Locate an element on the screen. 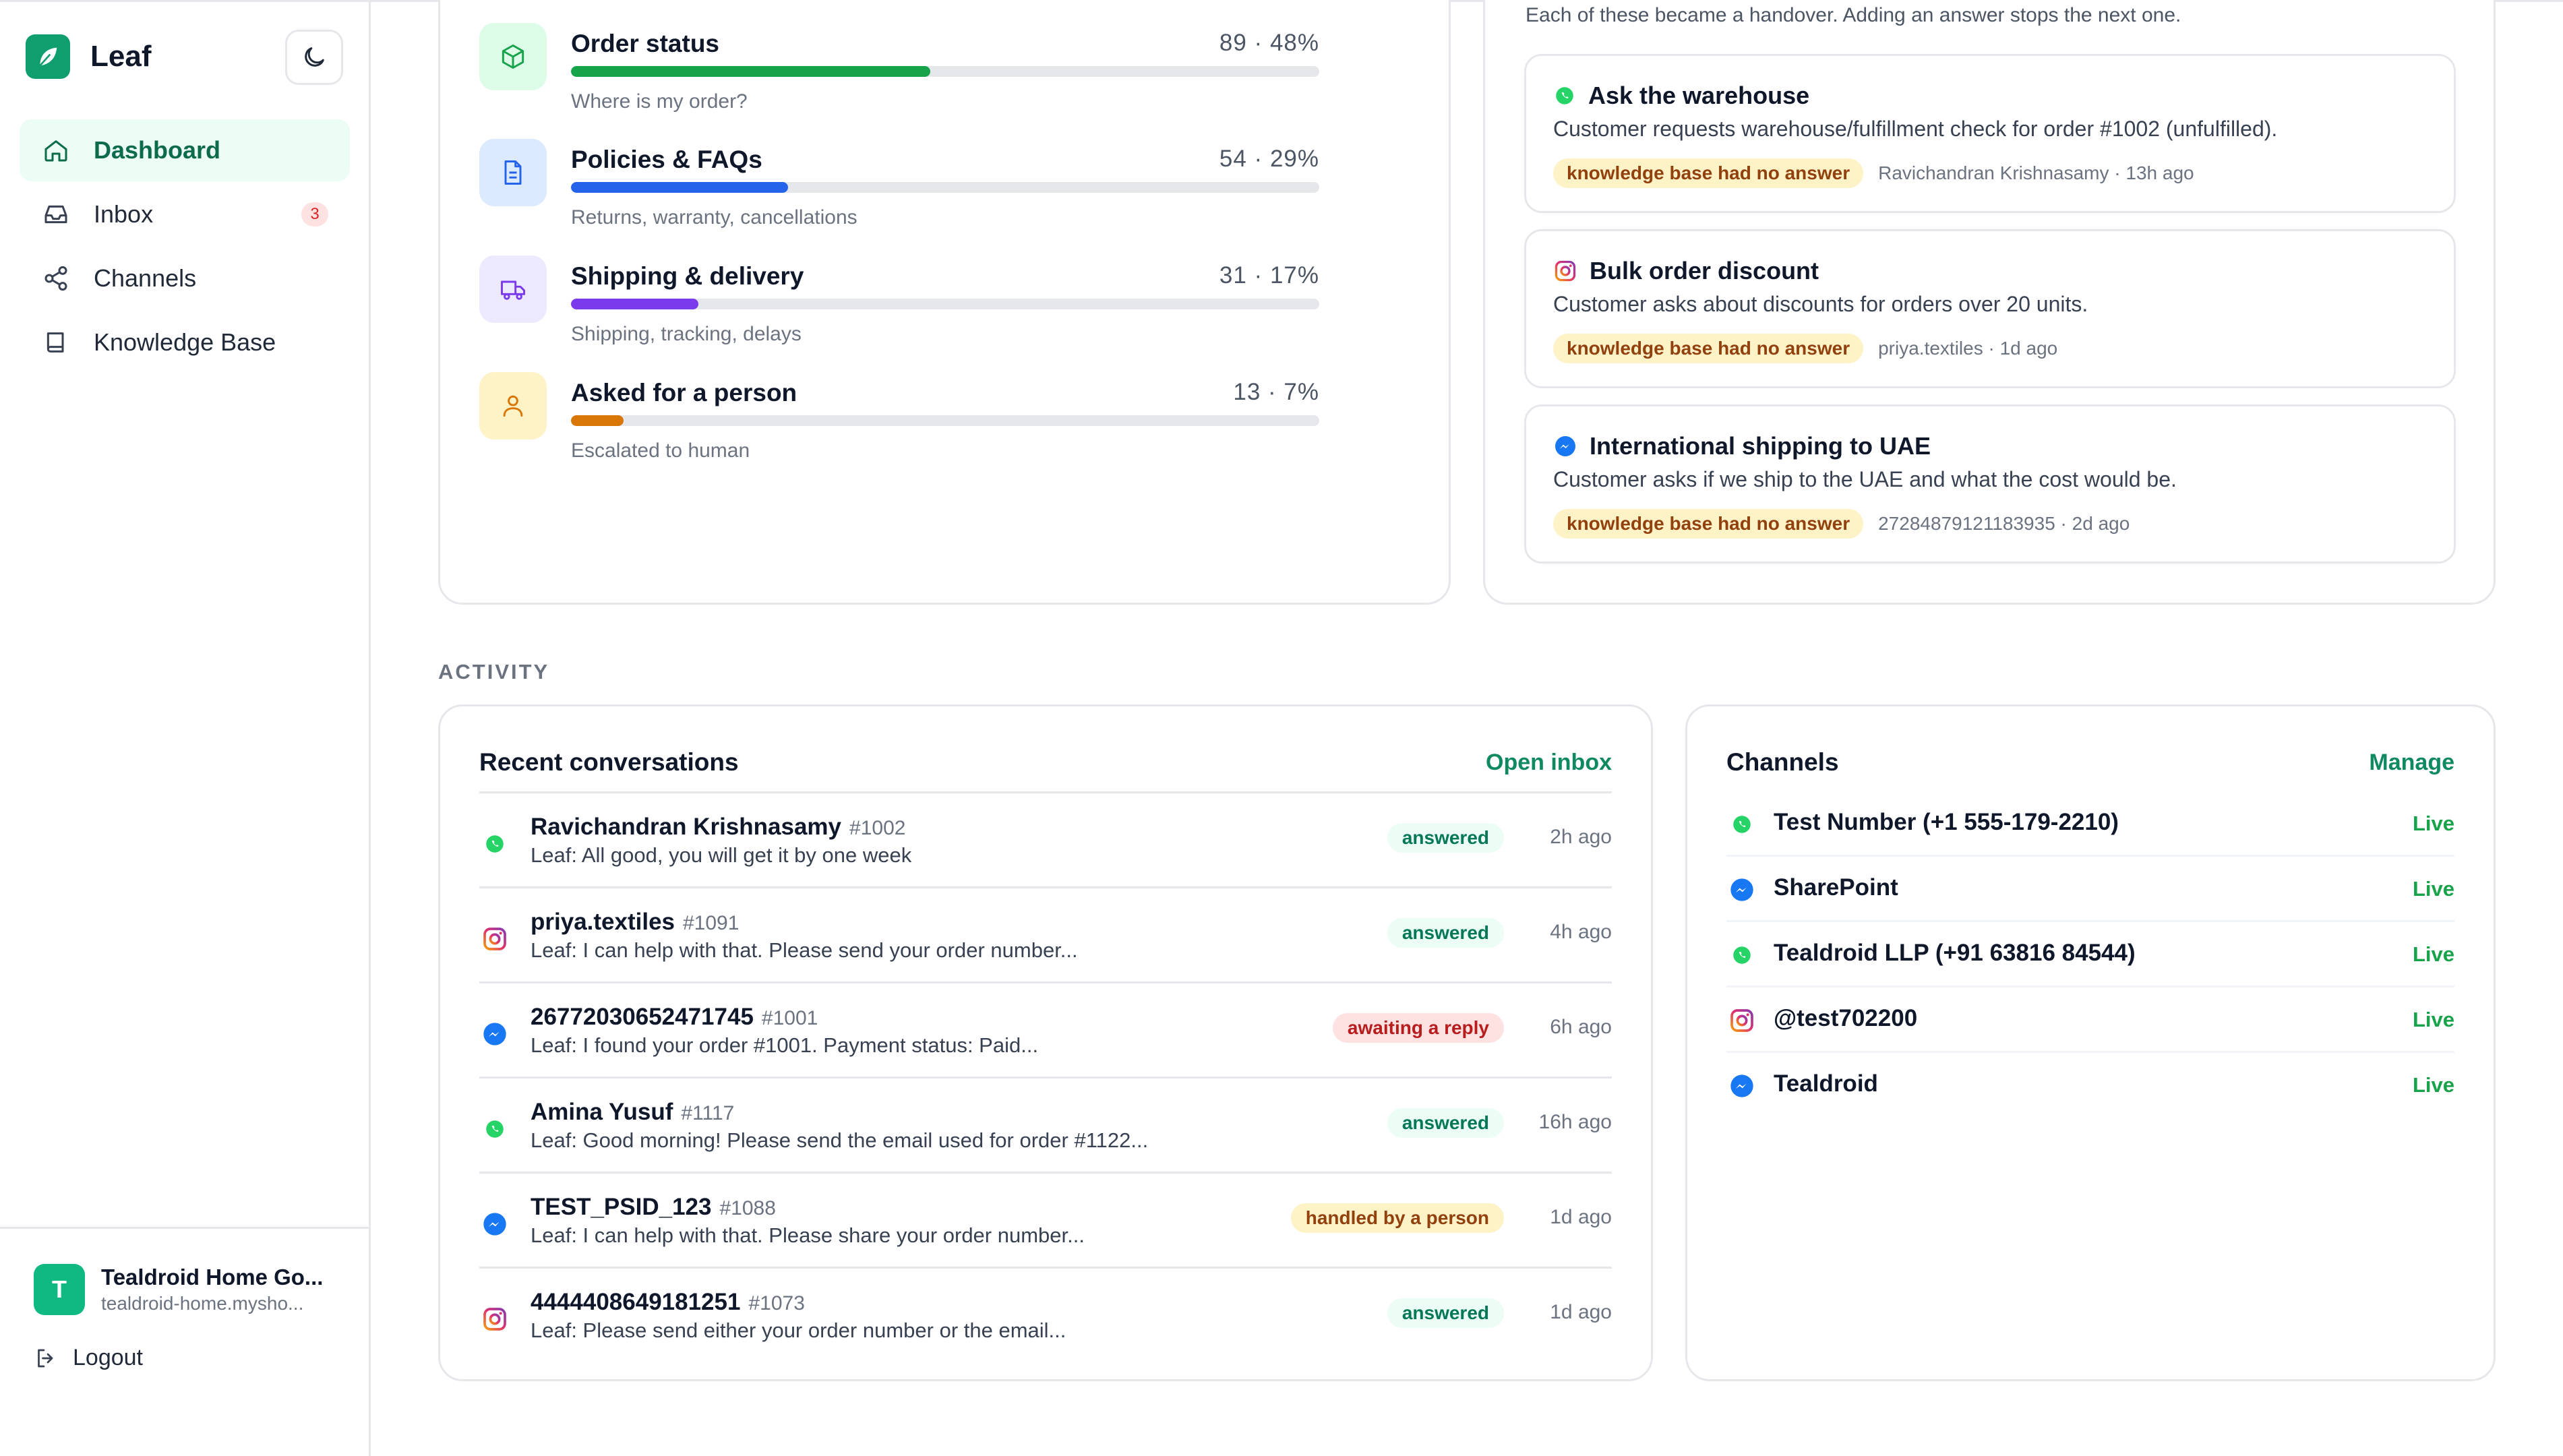 The image size is (2563, 1456). sidebar-item-label: Channels is located at coordinates (145, 278).